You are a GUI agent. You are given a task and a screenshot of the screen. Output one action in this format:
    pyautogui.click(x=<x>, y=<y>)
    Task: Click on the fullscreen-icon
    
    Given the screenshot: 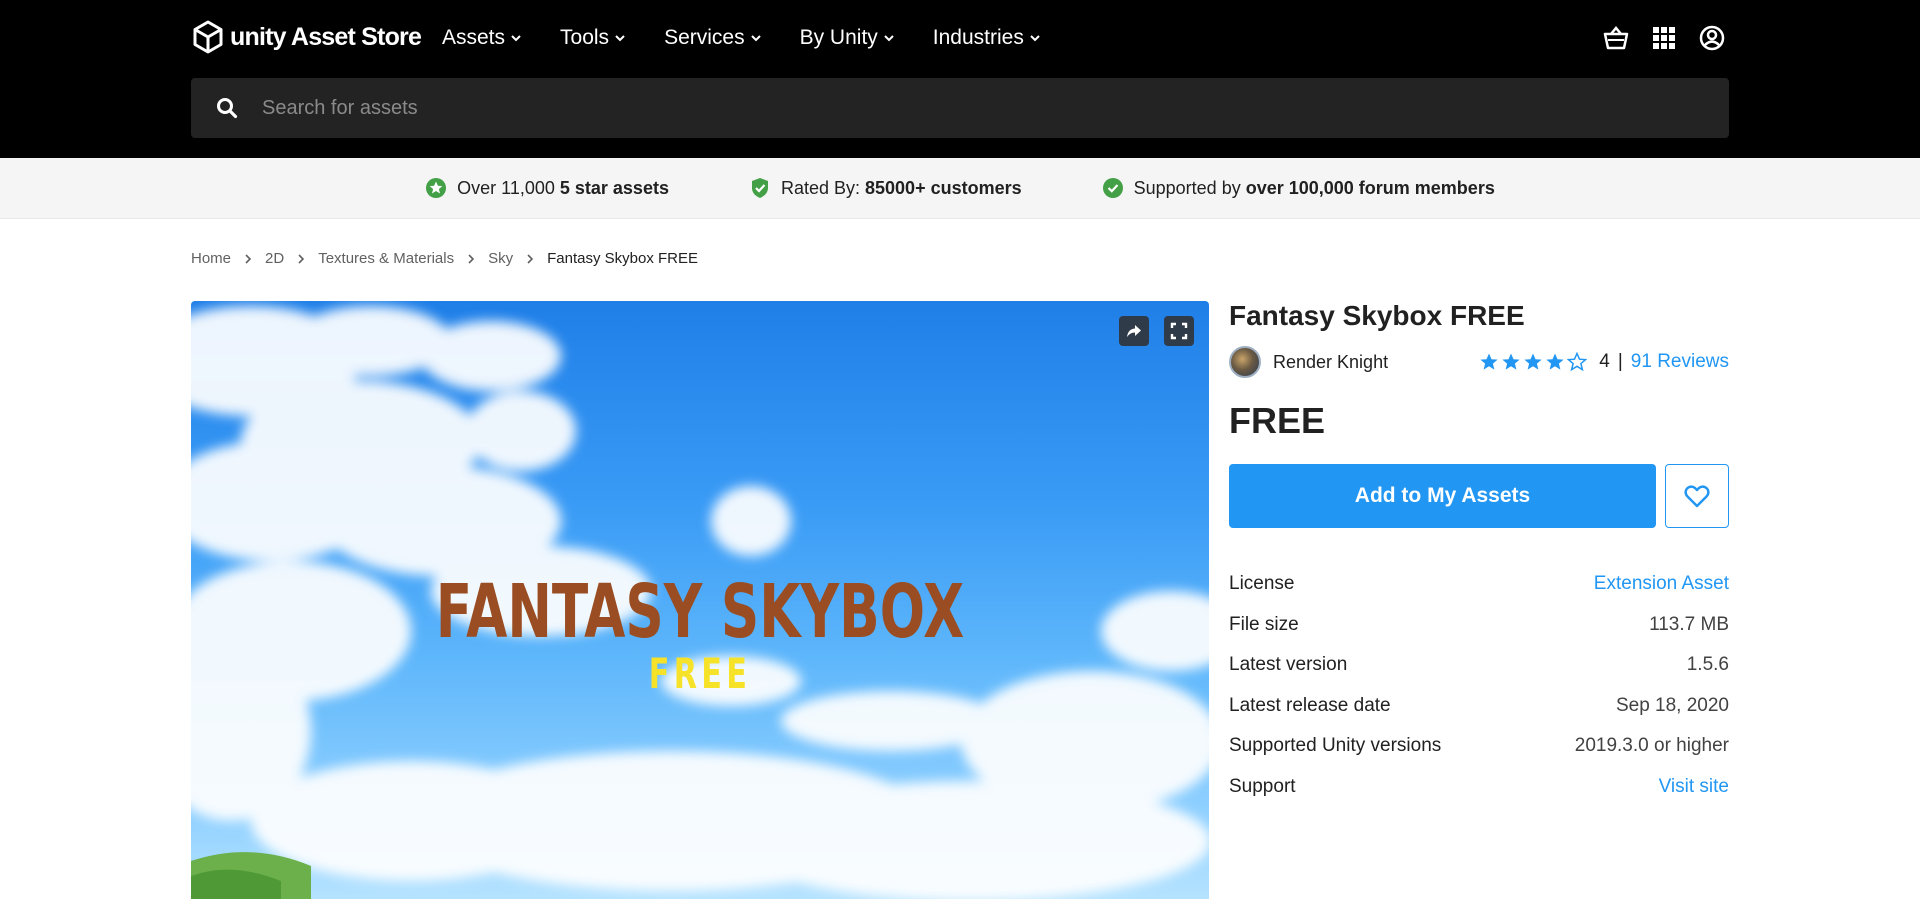 What is the action you would take?
    pyautogui.click(x=1179, y=331)
    